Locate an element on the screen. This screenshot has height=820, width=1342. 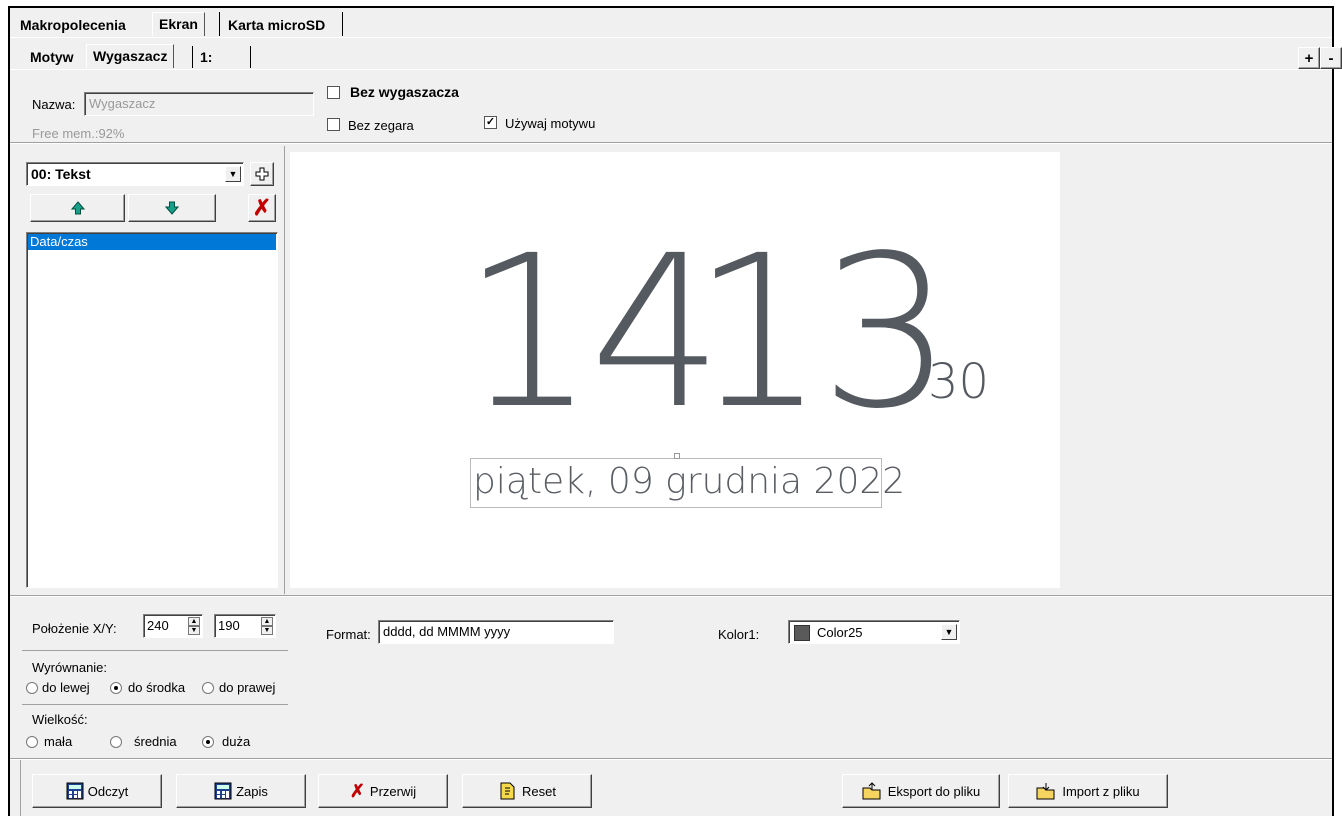
add-screen-button: + is located at coordinates (1309, 58).